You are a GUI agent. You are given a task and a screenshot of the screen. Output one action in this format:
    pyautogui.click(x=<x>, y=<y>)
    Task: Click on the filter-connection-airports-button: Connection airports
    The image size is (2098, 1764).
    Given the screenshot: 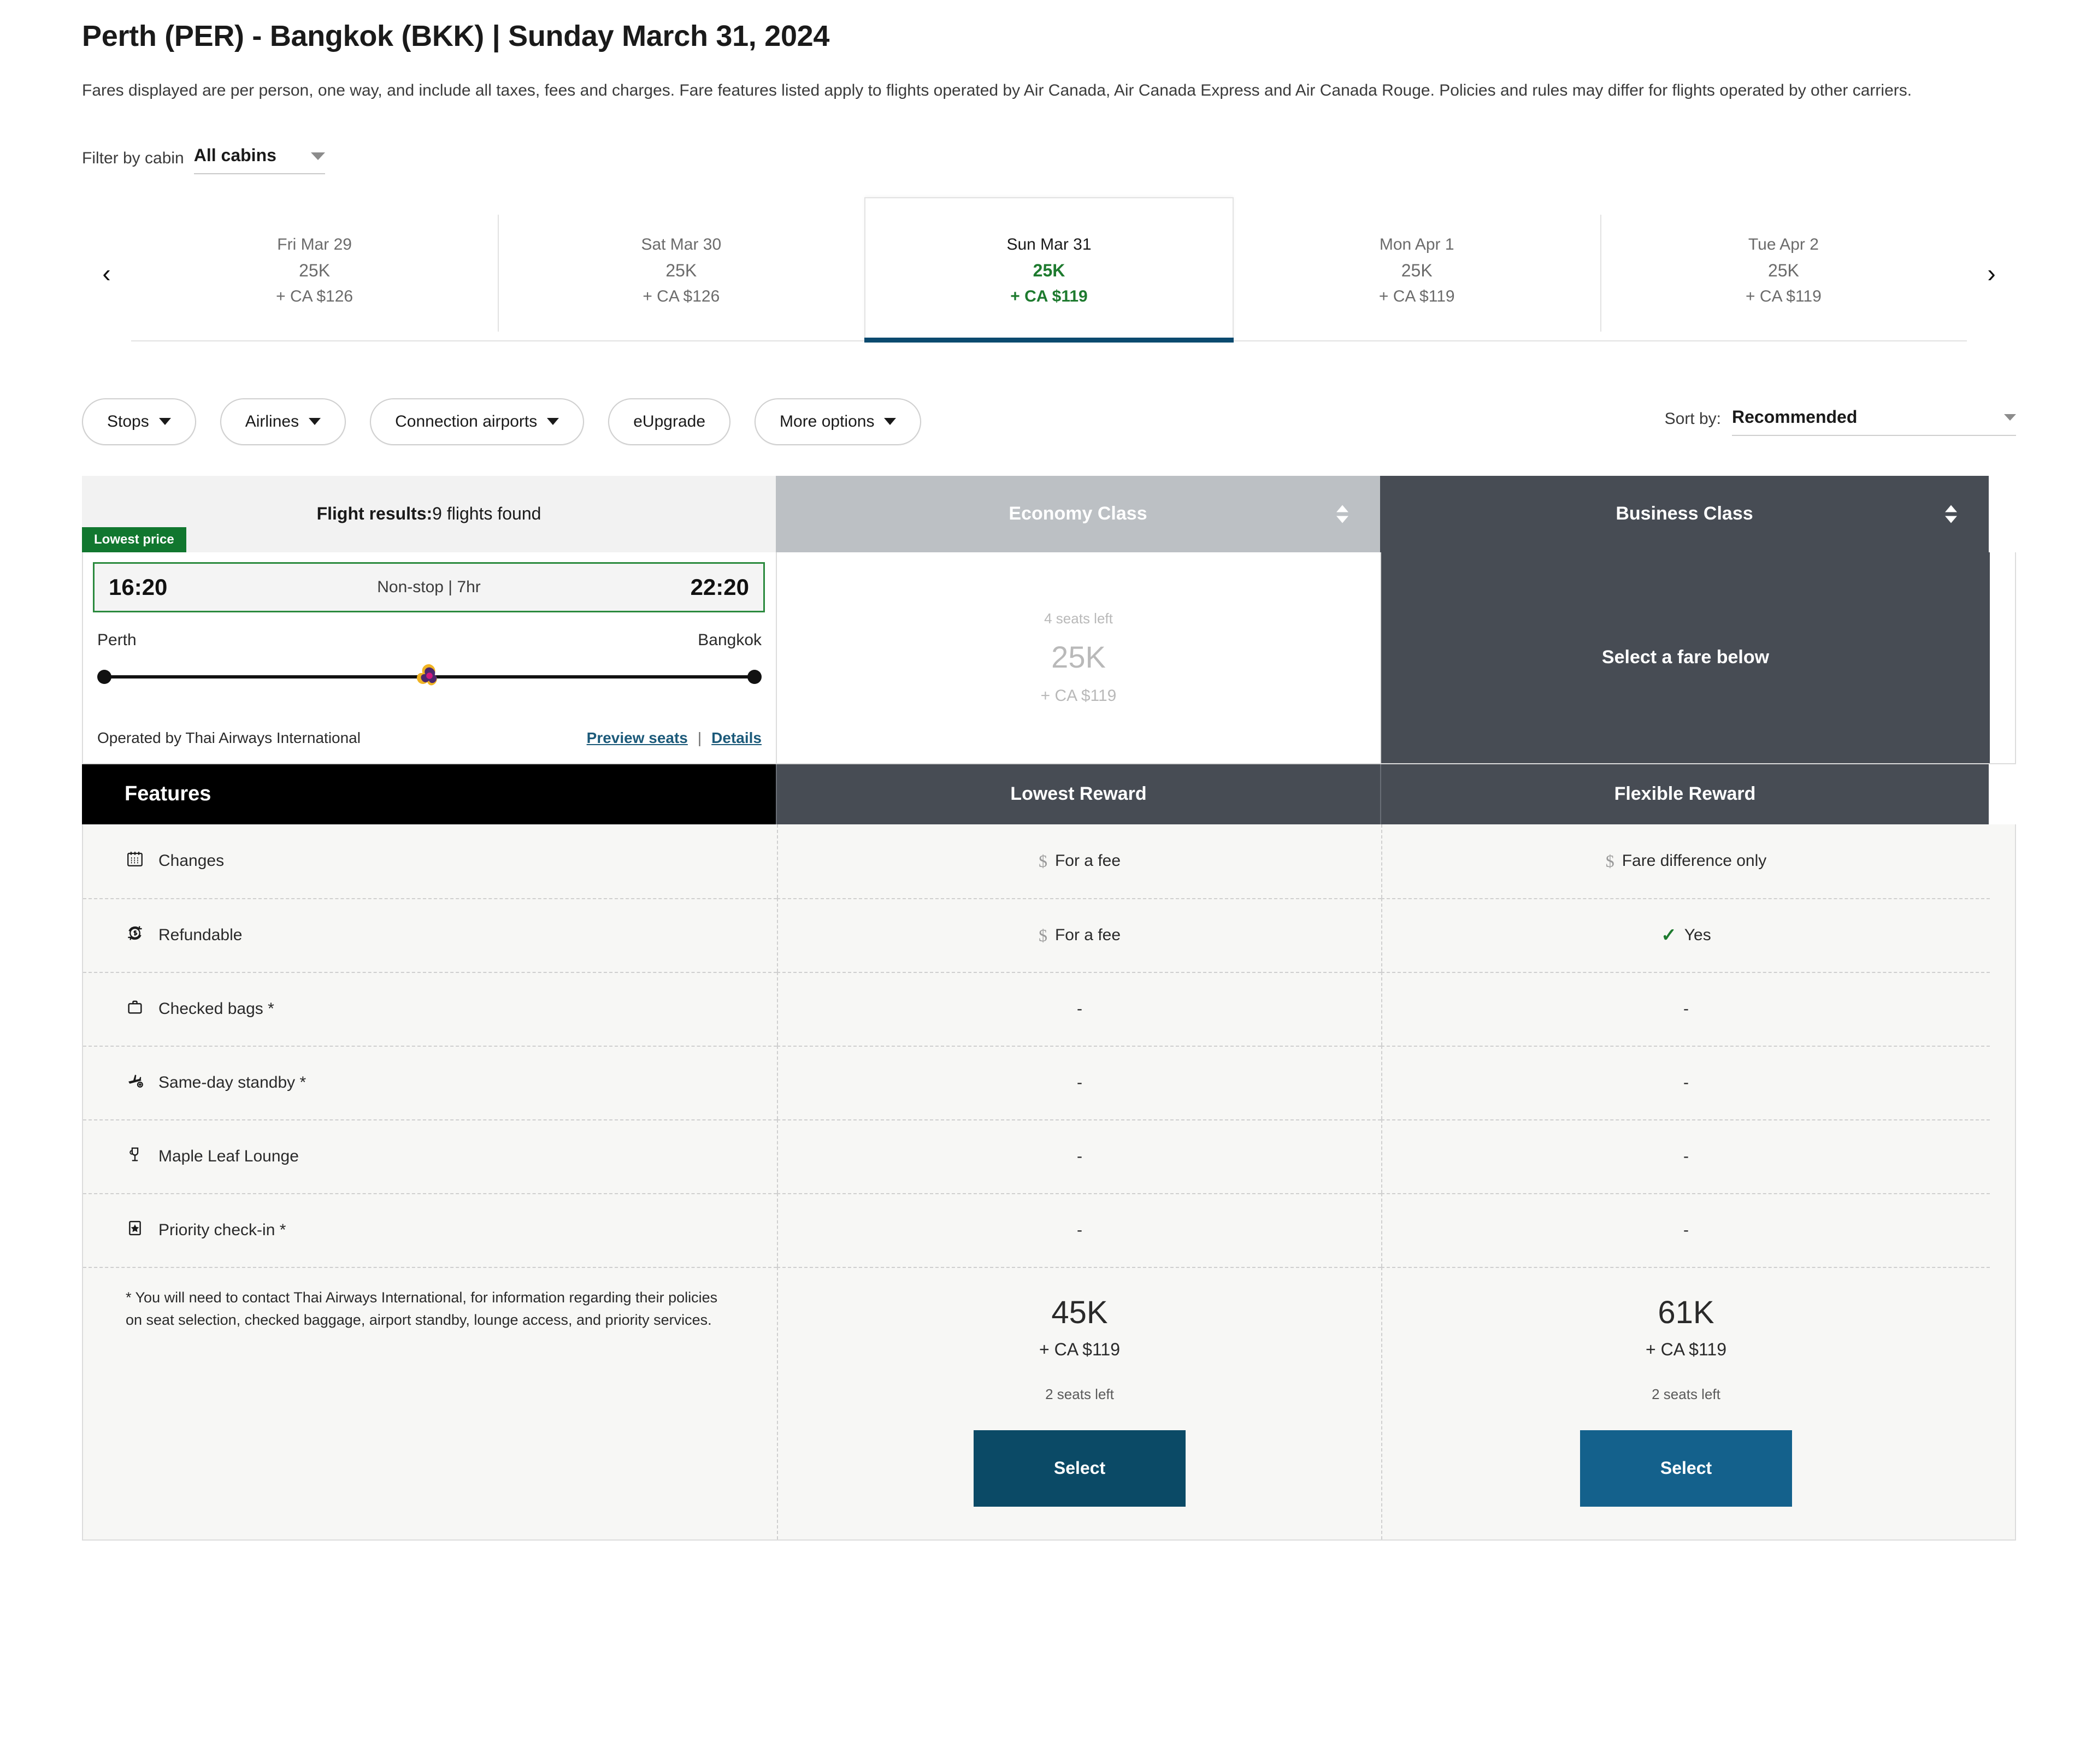 What is the action you would take?
    pyautogui.click(x=478, y=421)
    